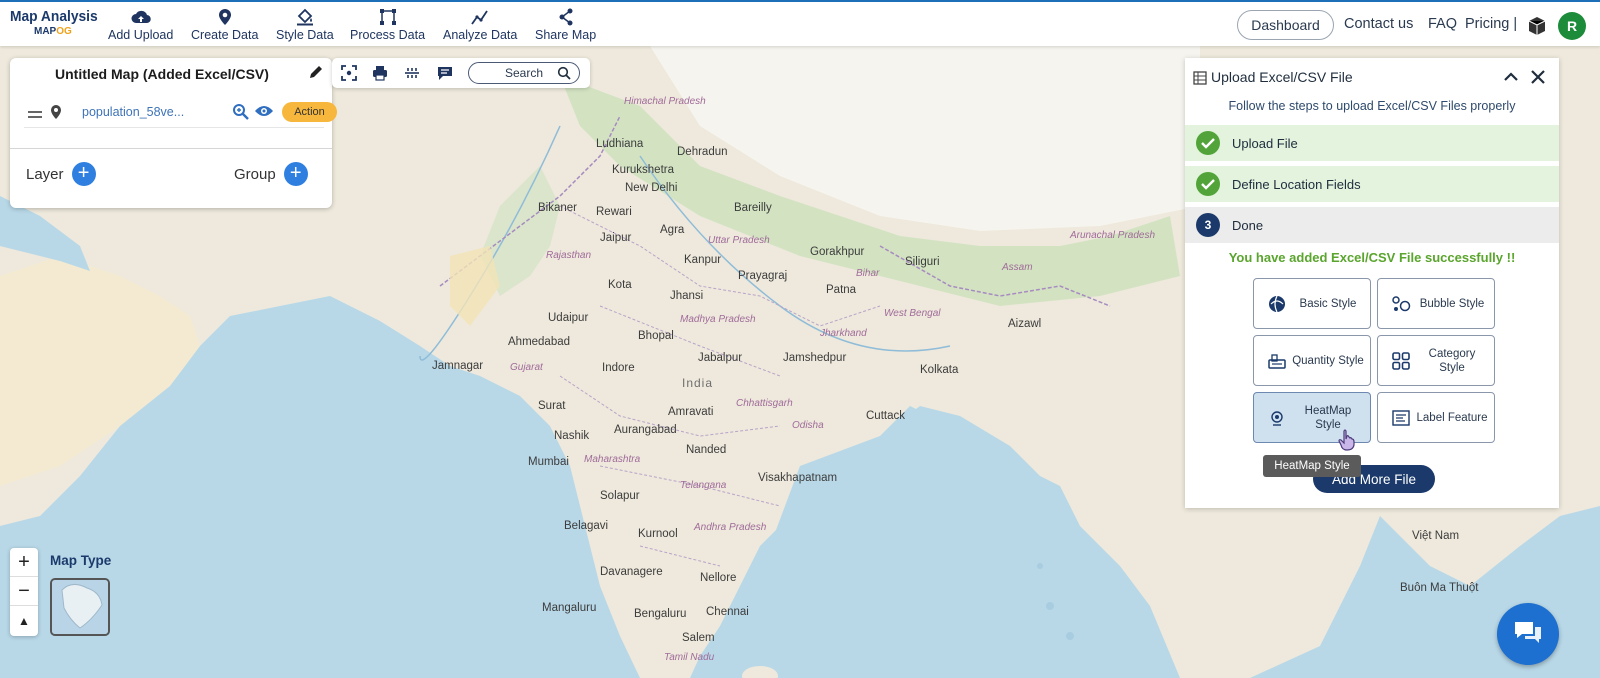 Image resolution: width=1600 pixels, height=678 pixels. What do you see at coordinates (1312, 303) in the screenshot?
I see `basic-style-button: Basic Style` at bounding box center [1312, 303].